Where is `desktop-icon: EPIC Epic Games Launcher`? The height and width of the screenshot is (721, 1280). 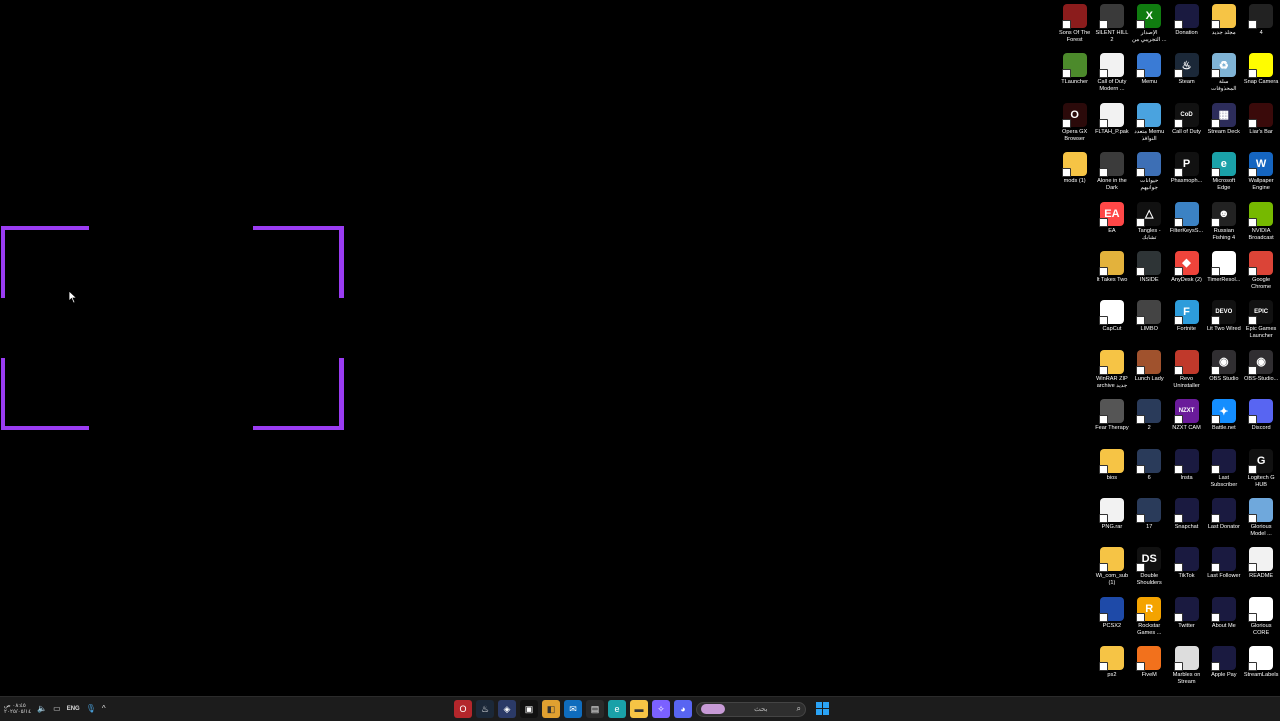
desktop-icon: EPIC Epic Games Launcher is located at coordinates (1260, 322).